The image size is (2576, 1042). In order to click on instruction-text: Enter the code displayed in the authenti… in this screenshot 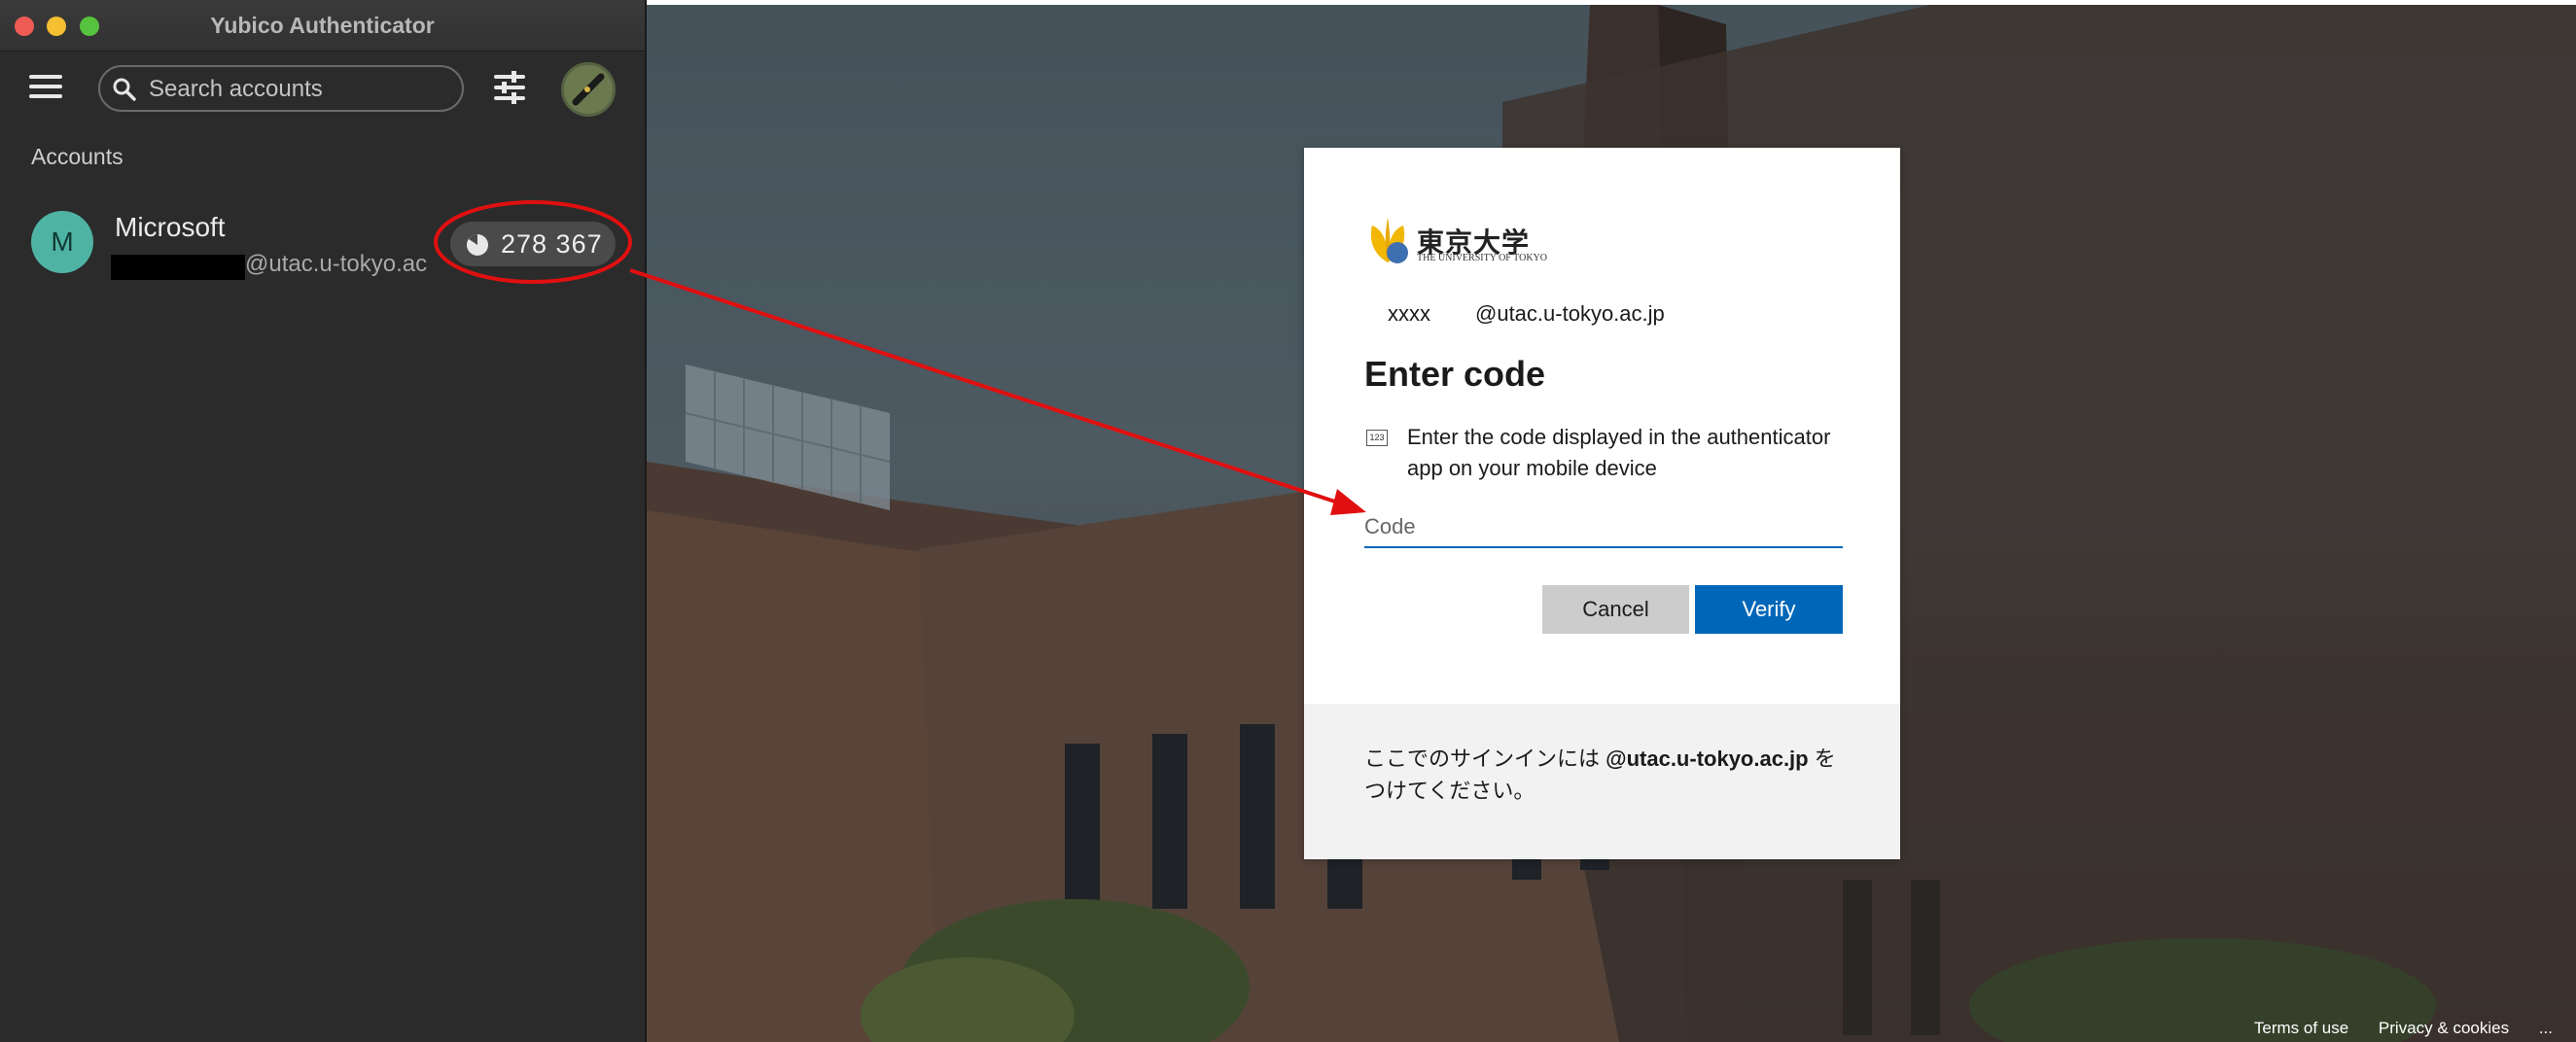, I will do `click(1619, 452)`.